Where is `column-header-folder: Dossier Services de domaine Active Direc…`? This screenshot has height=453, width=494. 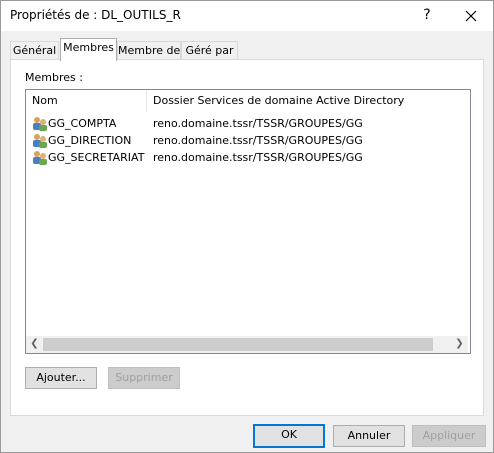 column-header-folder: Dossier Services de domaine Active Direc… is located at coordinates (303, 101).